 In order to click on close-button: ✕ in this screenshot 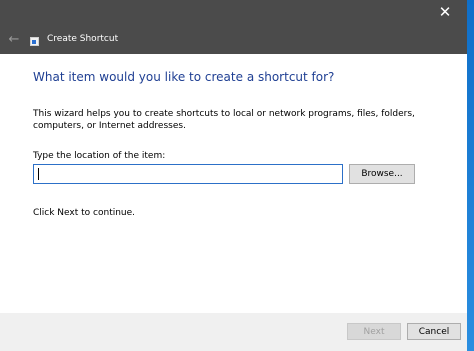, I will do `click(445, 12)`.